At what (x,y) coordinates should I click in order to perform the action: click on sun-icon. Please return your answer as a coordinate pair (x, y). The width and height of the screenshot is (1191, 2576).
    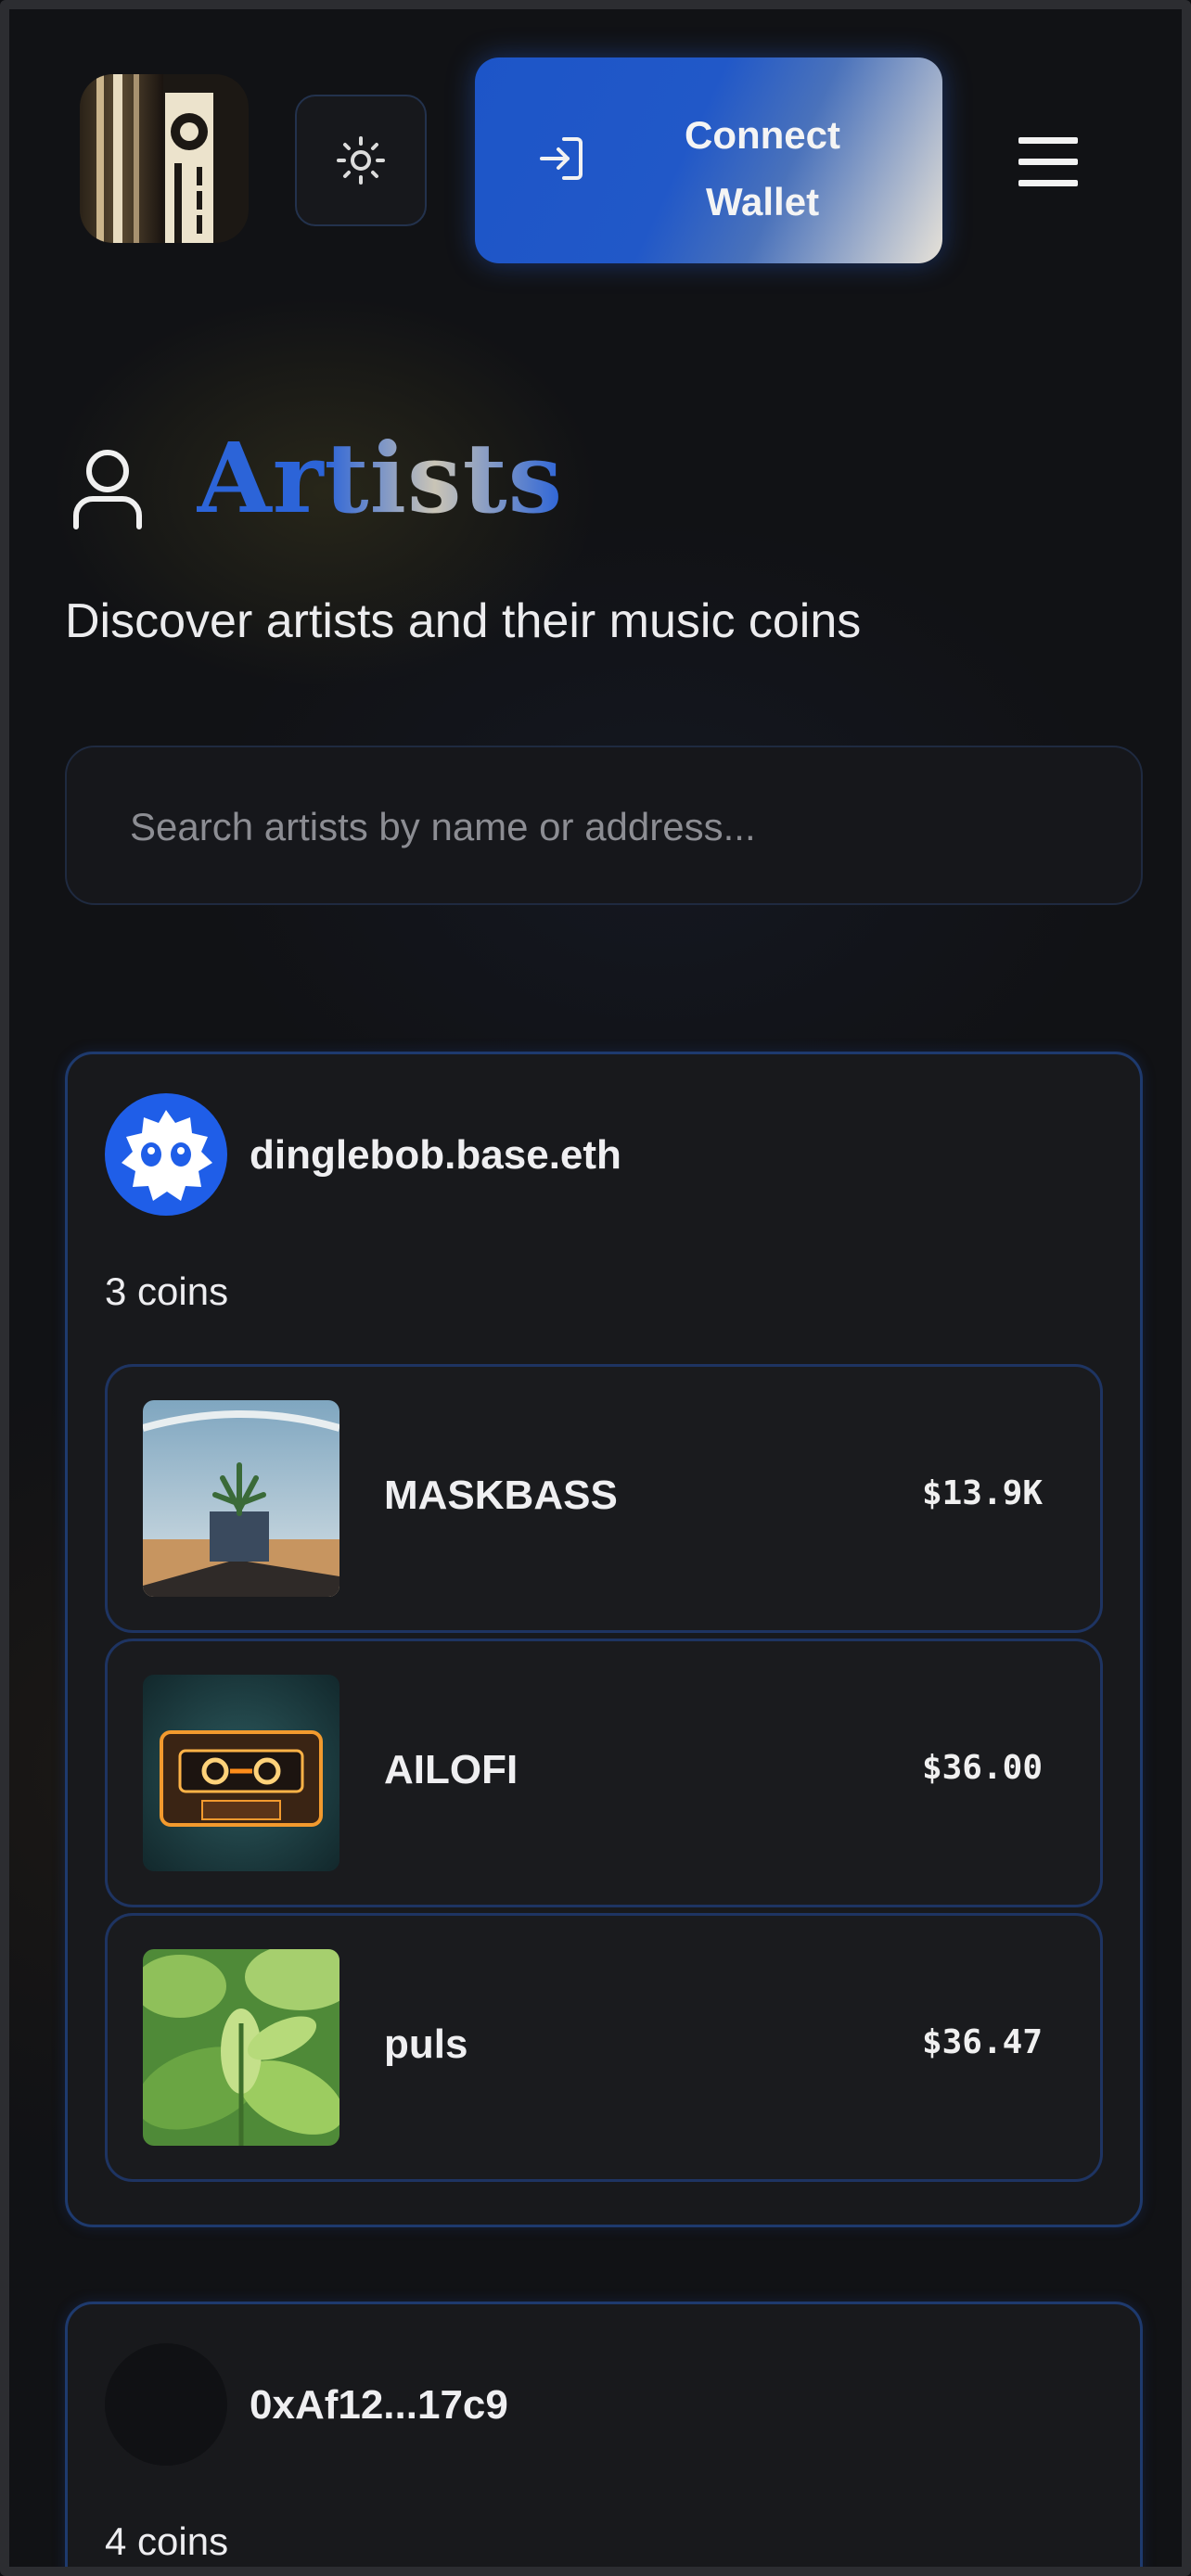
    Looking at the image, I should click on (361, 160).